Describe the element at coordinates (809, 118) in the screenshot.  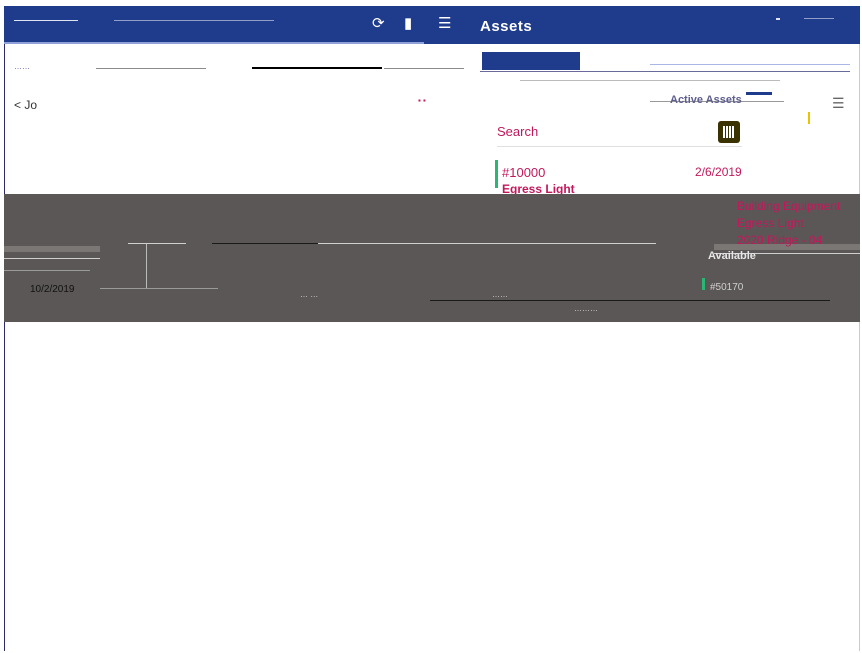
I see `title-marker` at that location.